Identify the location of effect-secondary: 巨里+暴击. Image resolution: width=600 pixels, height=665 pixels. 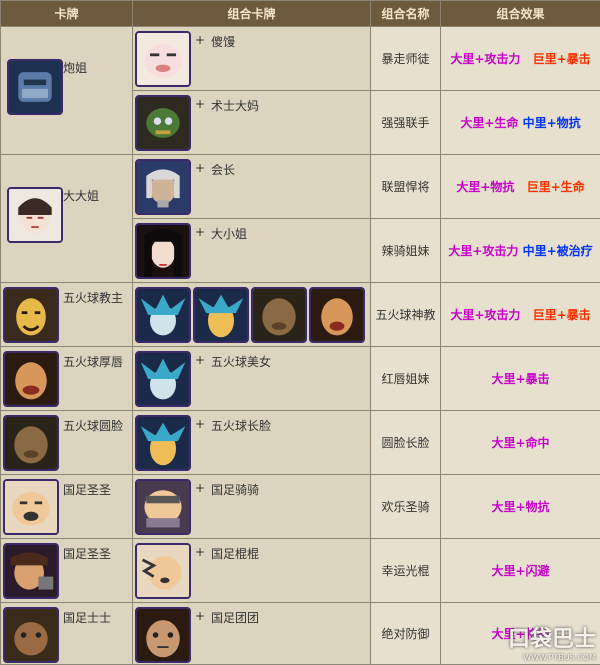
(561, 315).